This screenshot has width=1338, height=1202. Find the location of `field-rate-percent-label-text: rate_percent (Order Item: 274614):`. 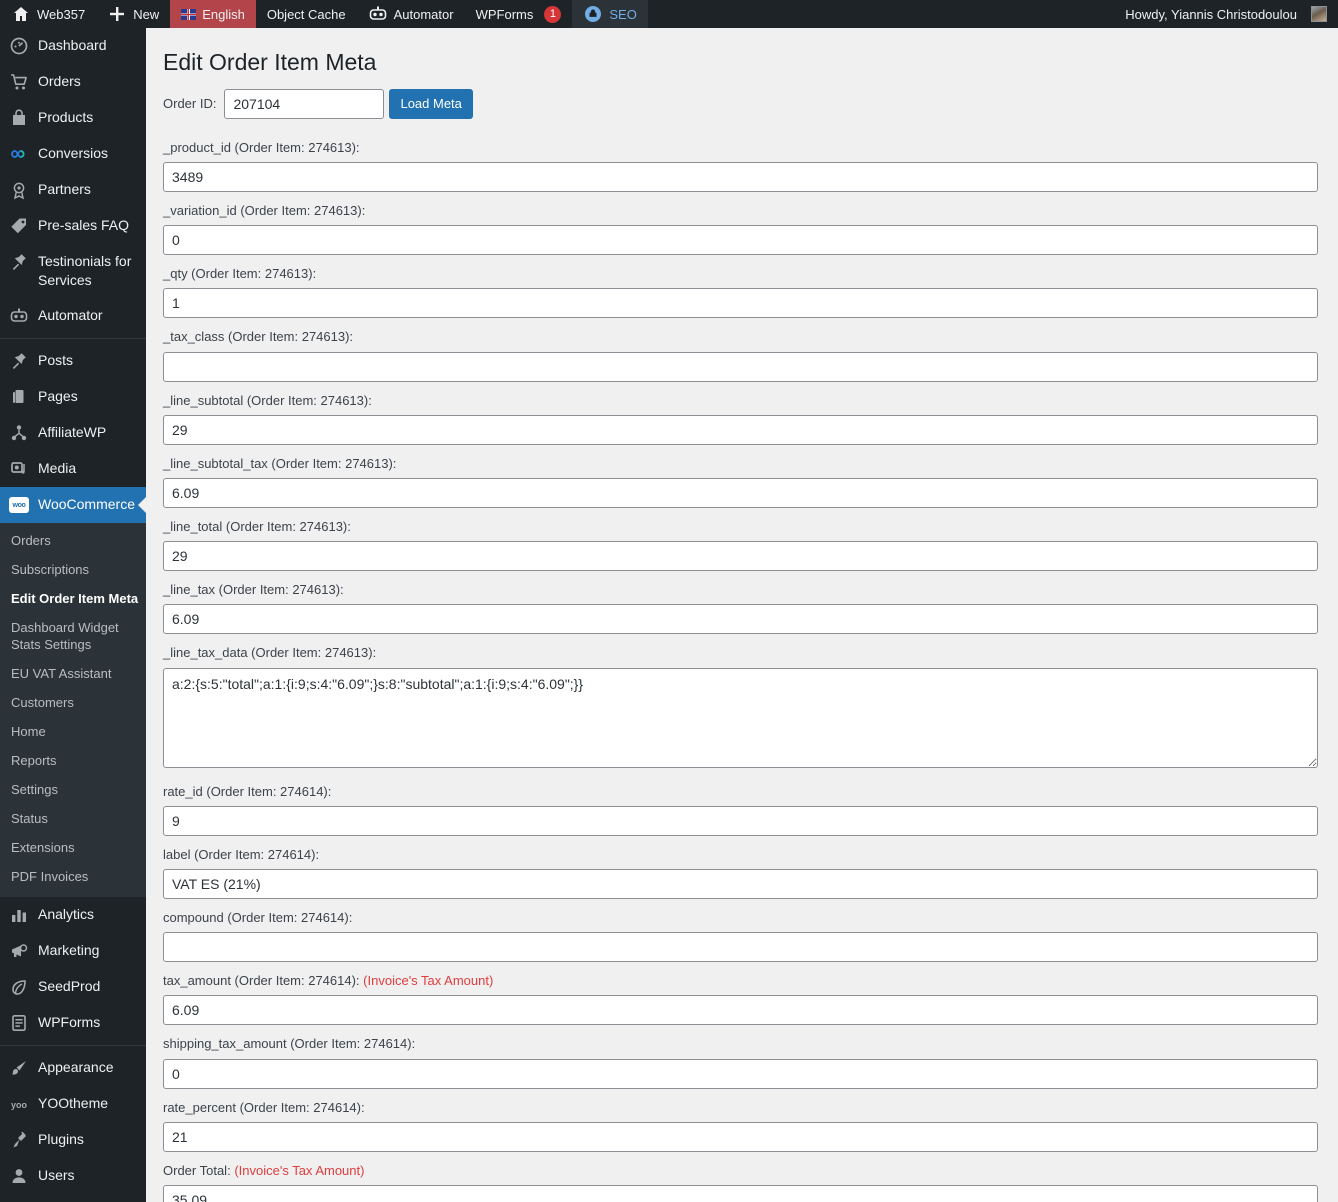

field-rate-percent-label-text: rate_percent (Order Item: 274614): is located at coordinates (264, 1107).